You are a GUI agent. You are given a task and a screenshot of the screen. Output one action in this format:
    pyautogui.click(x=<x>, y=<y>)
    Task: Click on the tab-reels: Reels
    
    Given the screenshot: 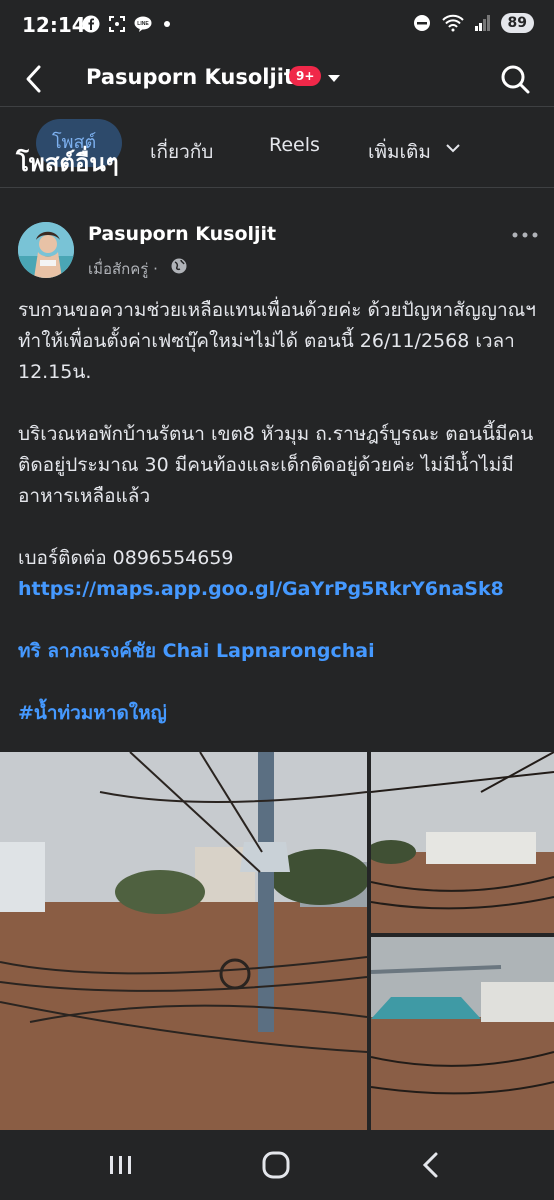 What is the action you would take?
    pyautogui.click(x=294, y=145)
    